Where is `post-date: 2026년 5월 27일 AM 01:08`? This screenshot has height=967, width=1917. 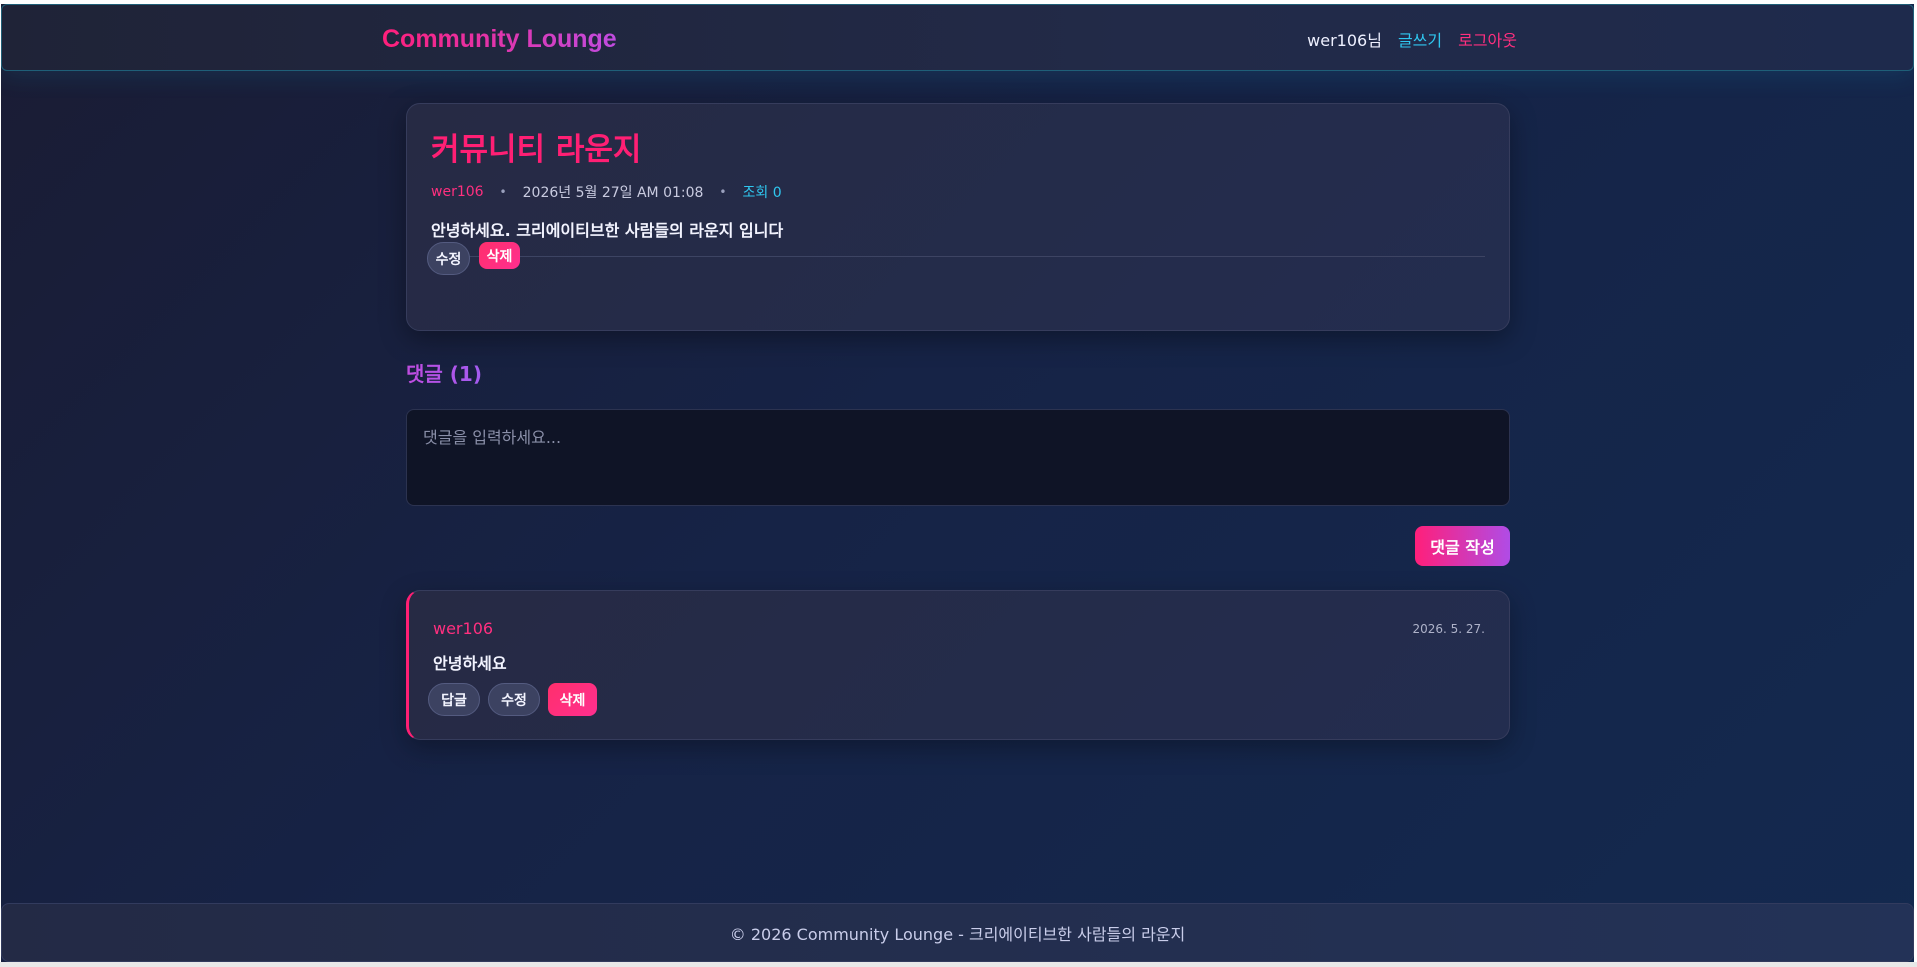
post-date: 2026년 5월 27일 AM 01:08 is located at coordinates (613, 193).